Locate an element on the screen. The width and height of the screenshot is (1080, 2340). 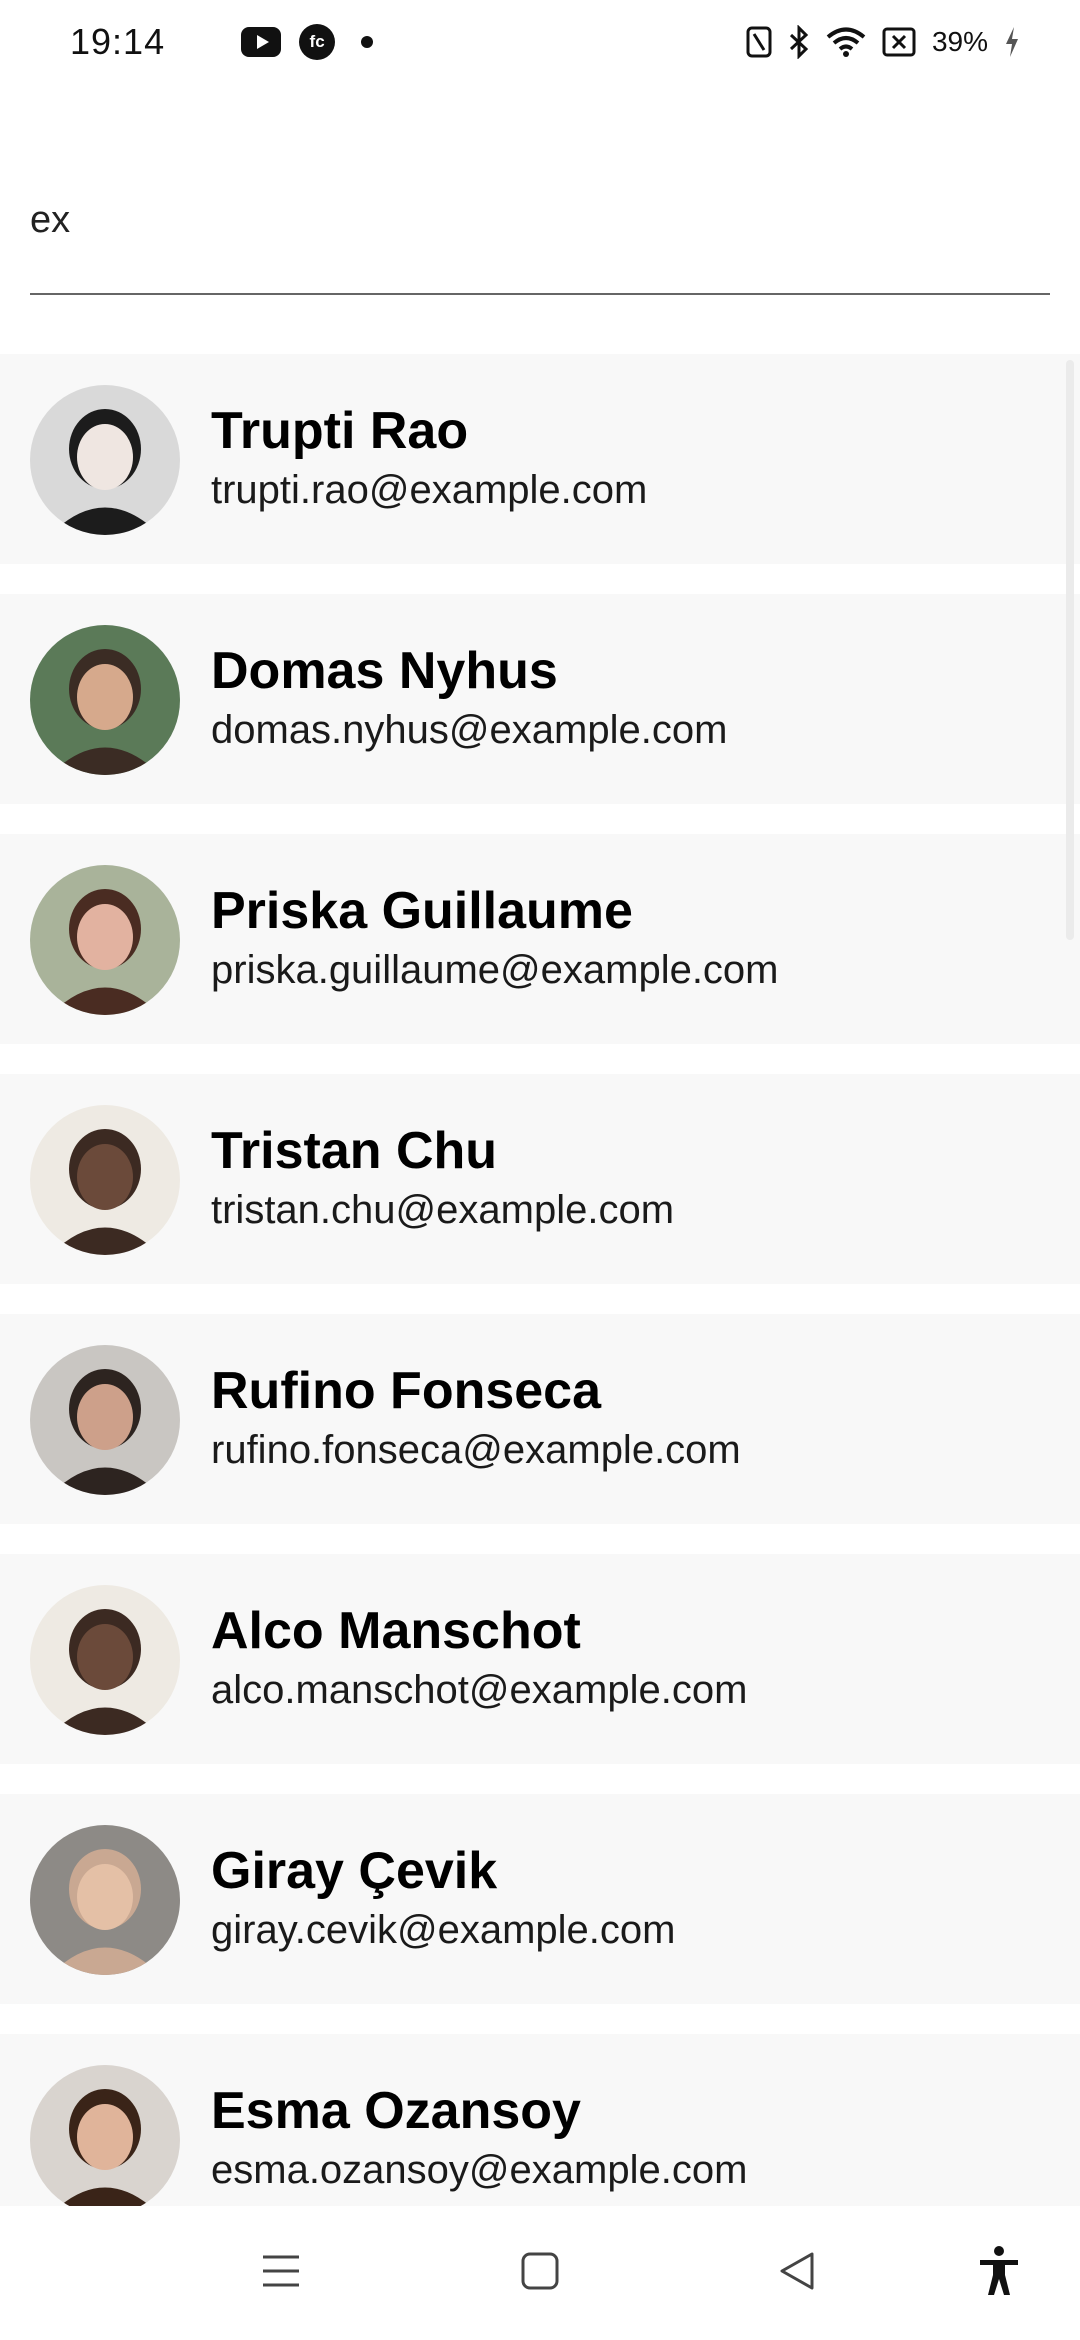
contact-email: priska.guillaume@example.com is located at coordinates (495, 970).